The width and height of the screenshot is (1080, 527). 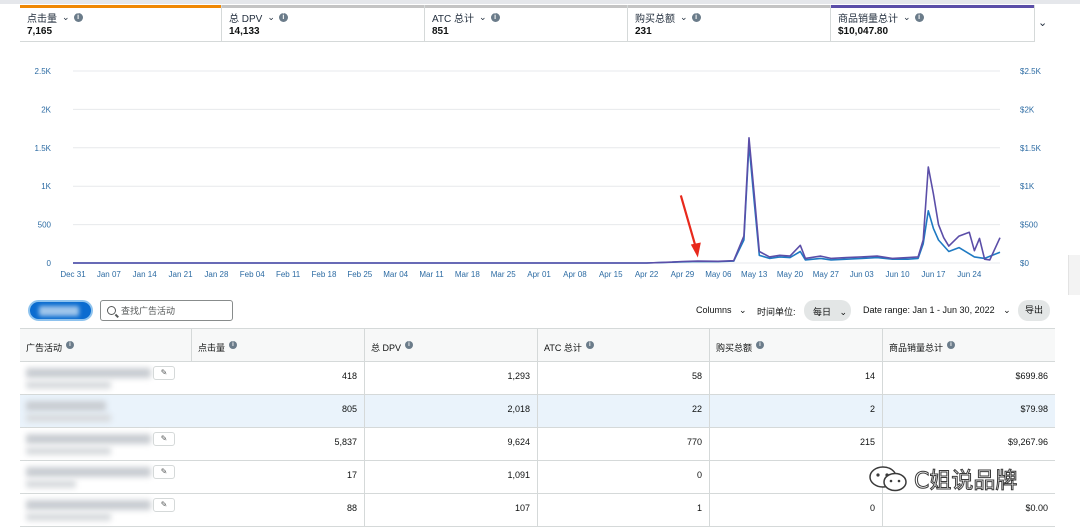 I want to click on search-placeholder: 查找广告活动, so click(x=148, y=311).